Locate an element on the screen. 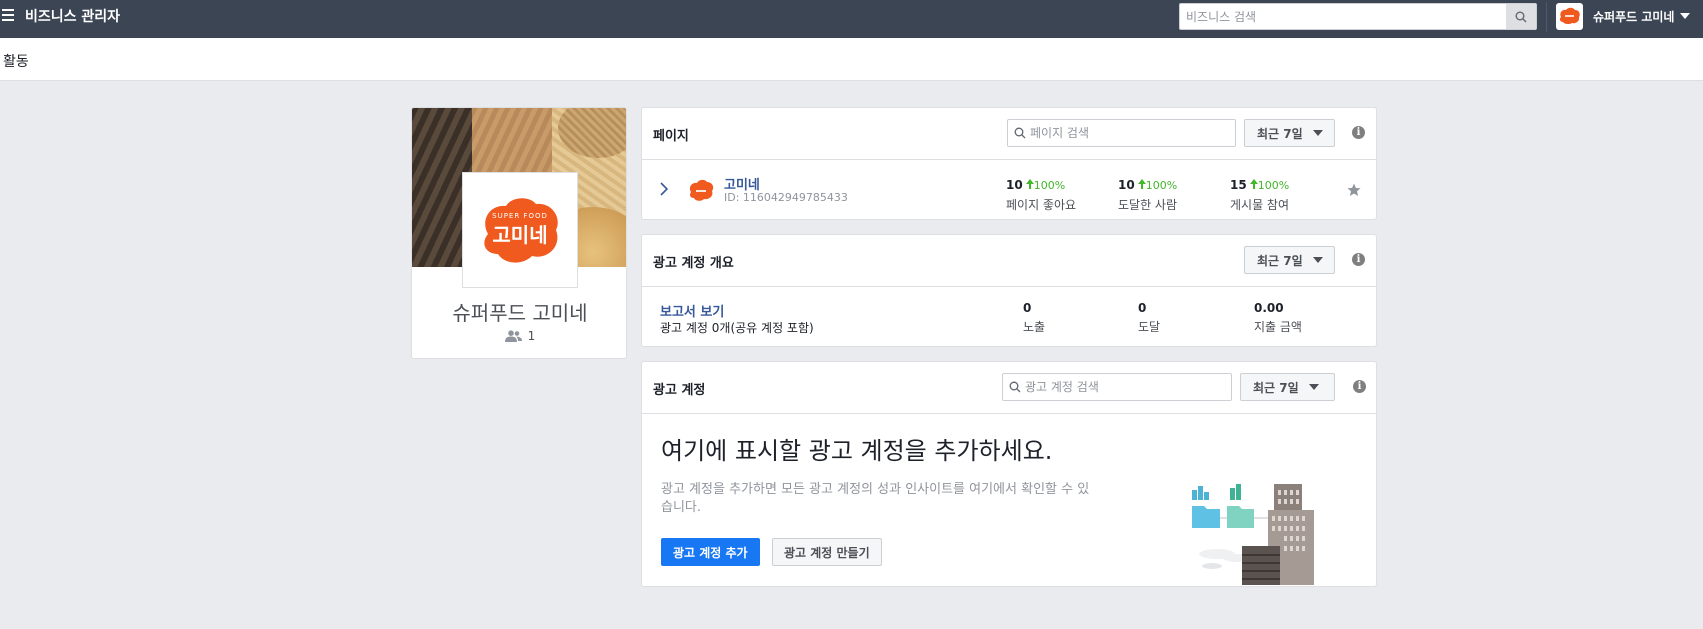  ad-account-search-input is located at coordinates (1125, 387).